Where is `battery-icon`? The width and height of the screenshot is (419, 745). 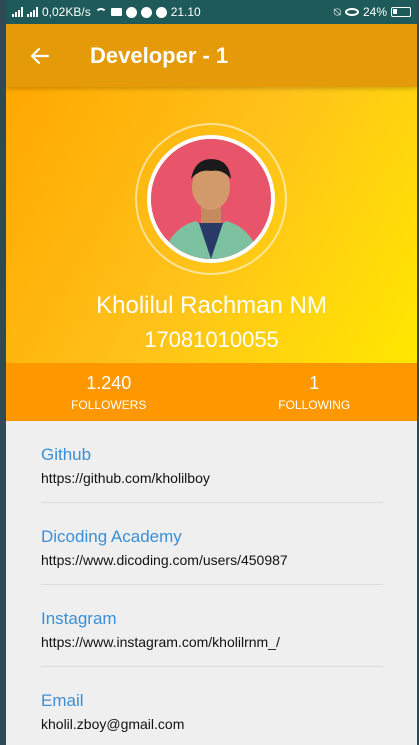
battery-icon is located at coordinates (401, 12).